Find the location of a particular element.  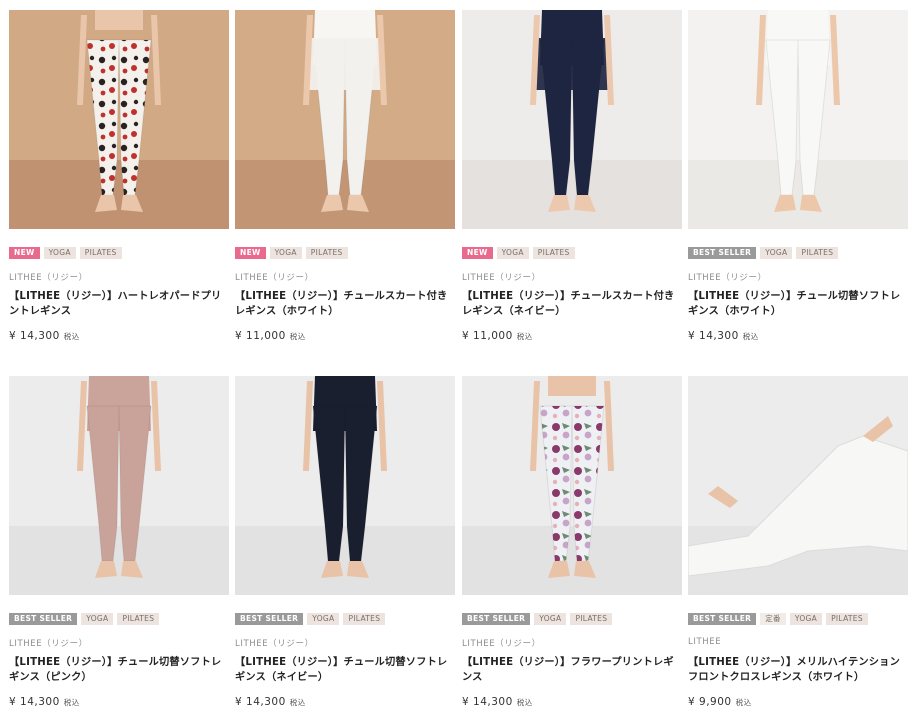

product-tags: BEST SELLER 定番 YOGA PILATES is located at coordinates (778, 620).